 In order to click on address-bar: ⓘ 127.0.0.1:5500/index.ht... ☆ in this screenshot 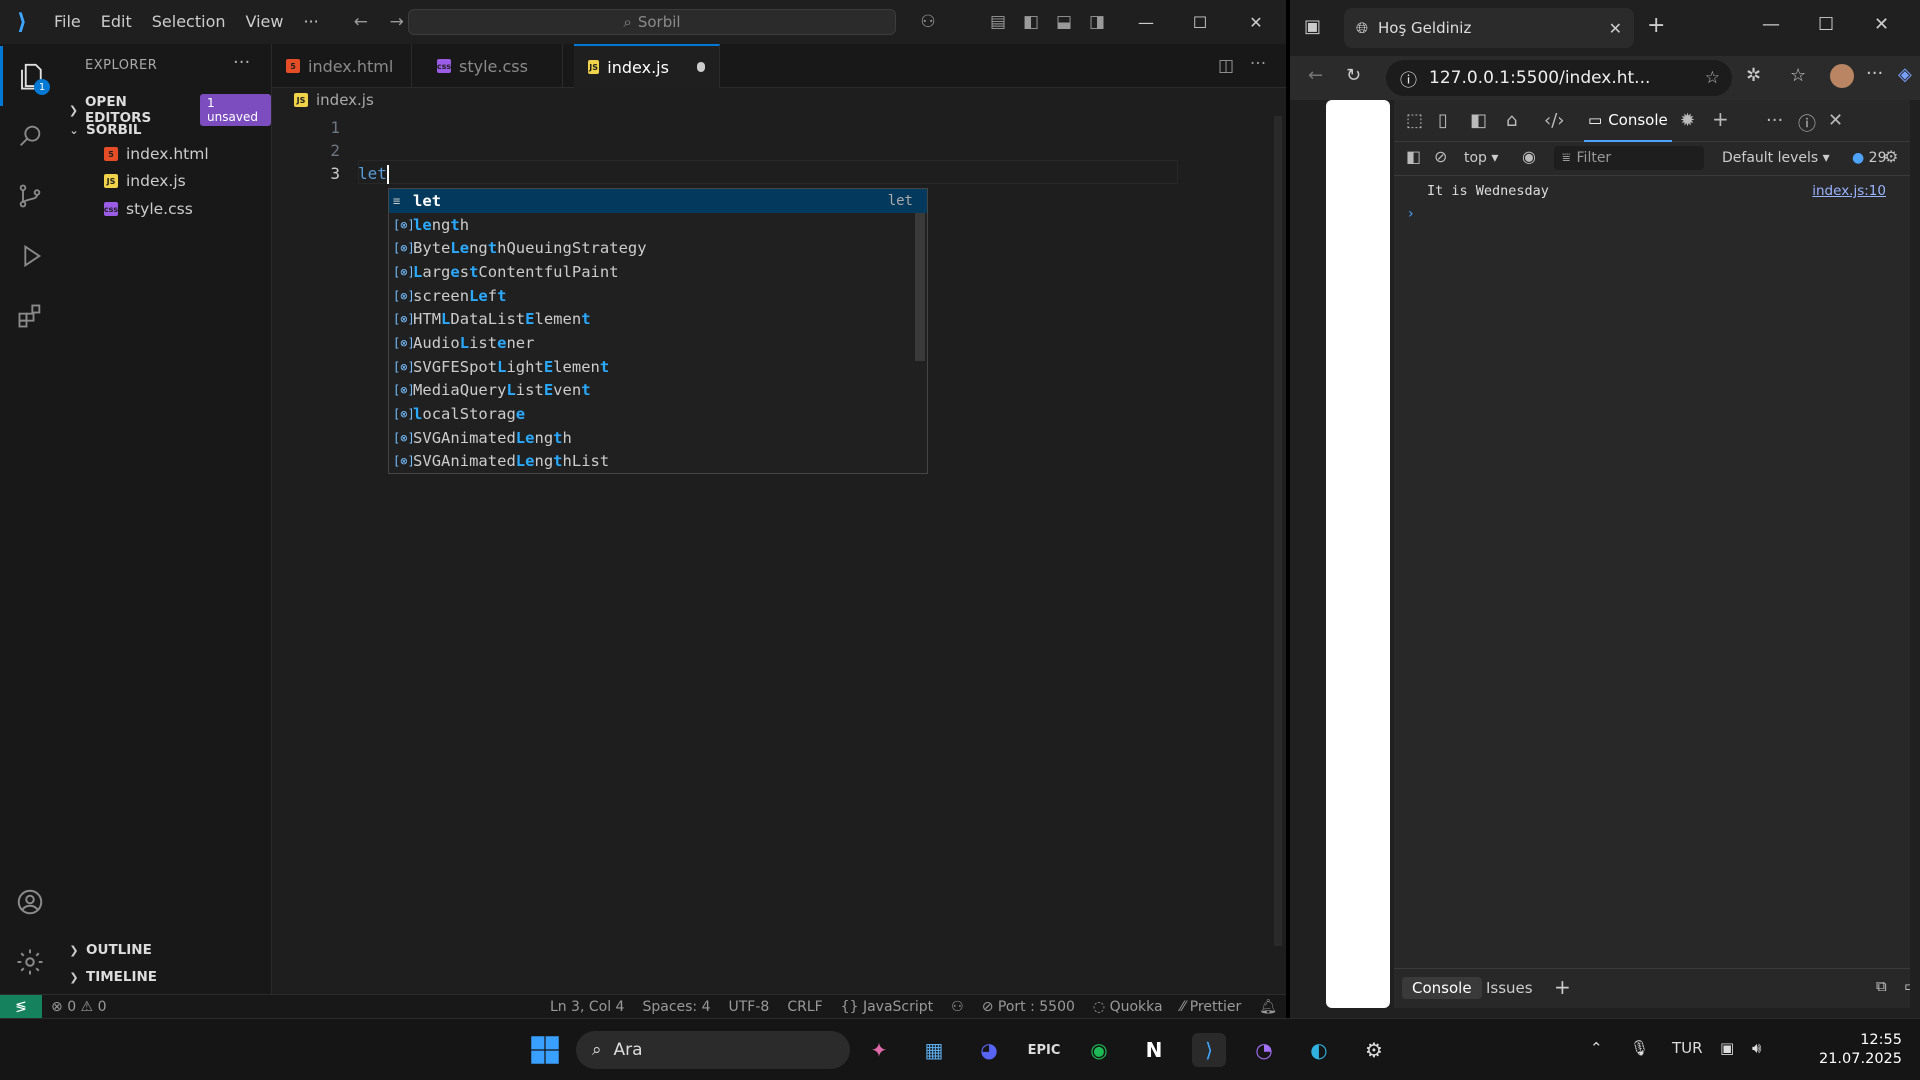, I will do `click(1559, 78)`.